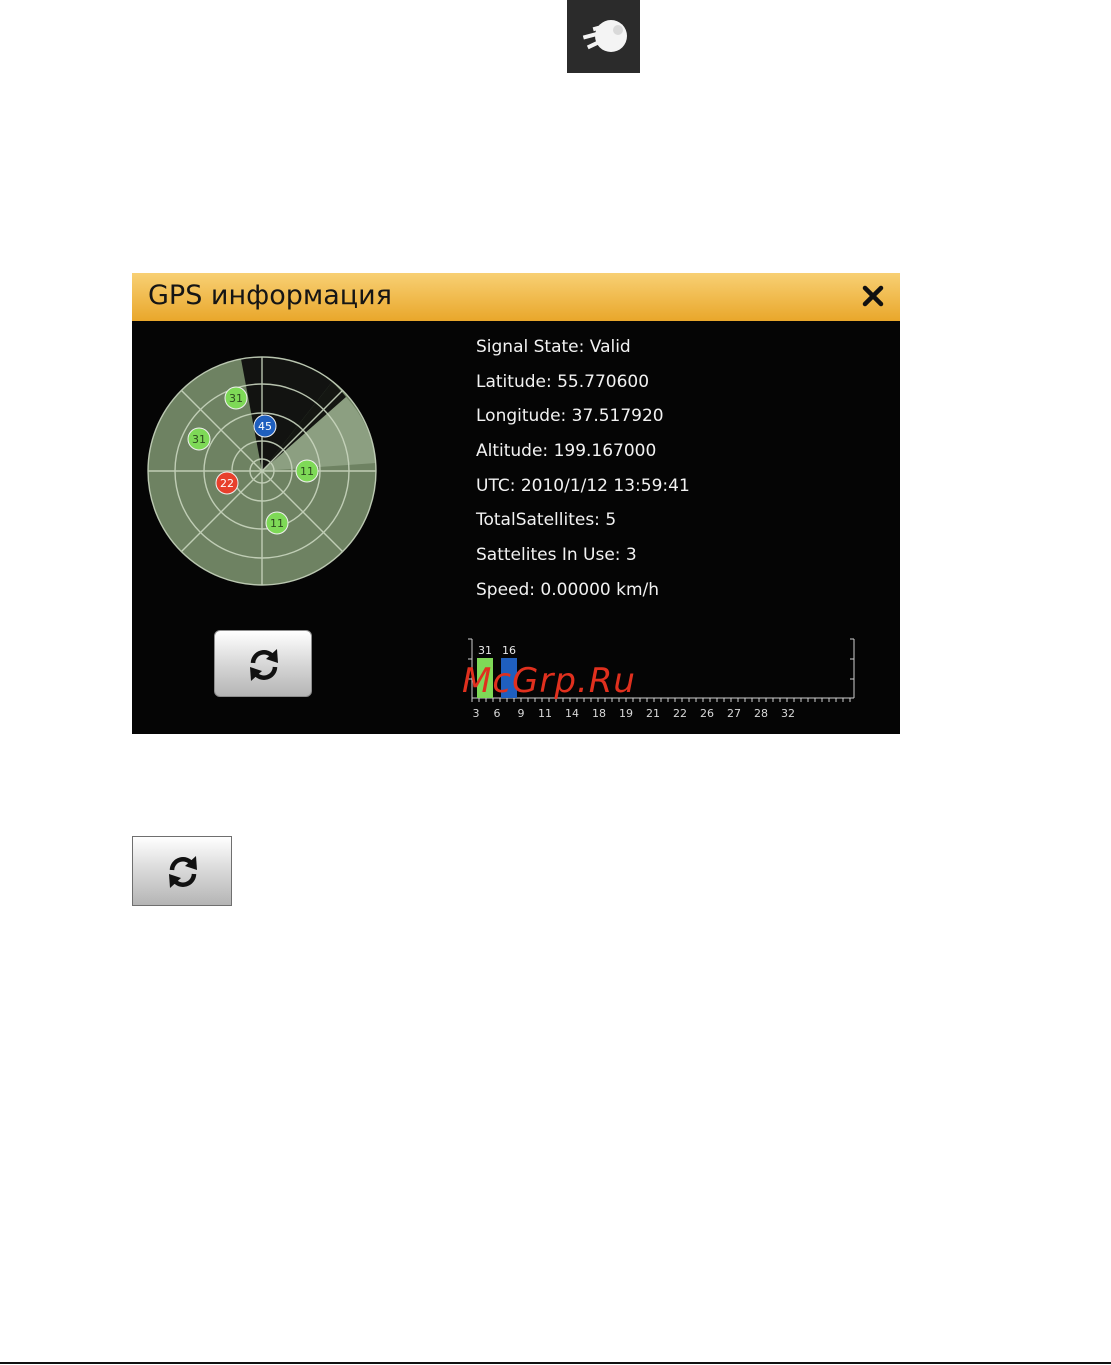 The height and width of the screenshot is (1365, 1111). I want to click on dialog-titlebar: GPS информация, so click(516, 297).